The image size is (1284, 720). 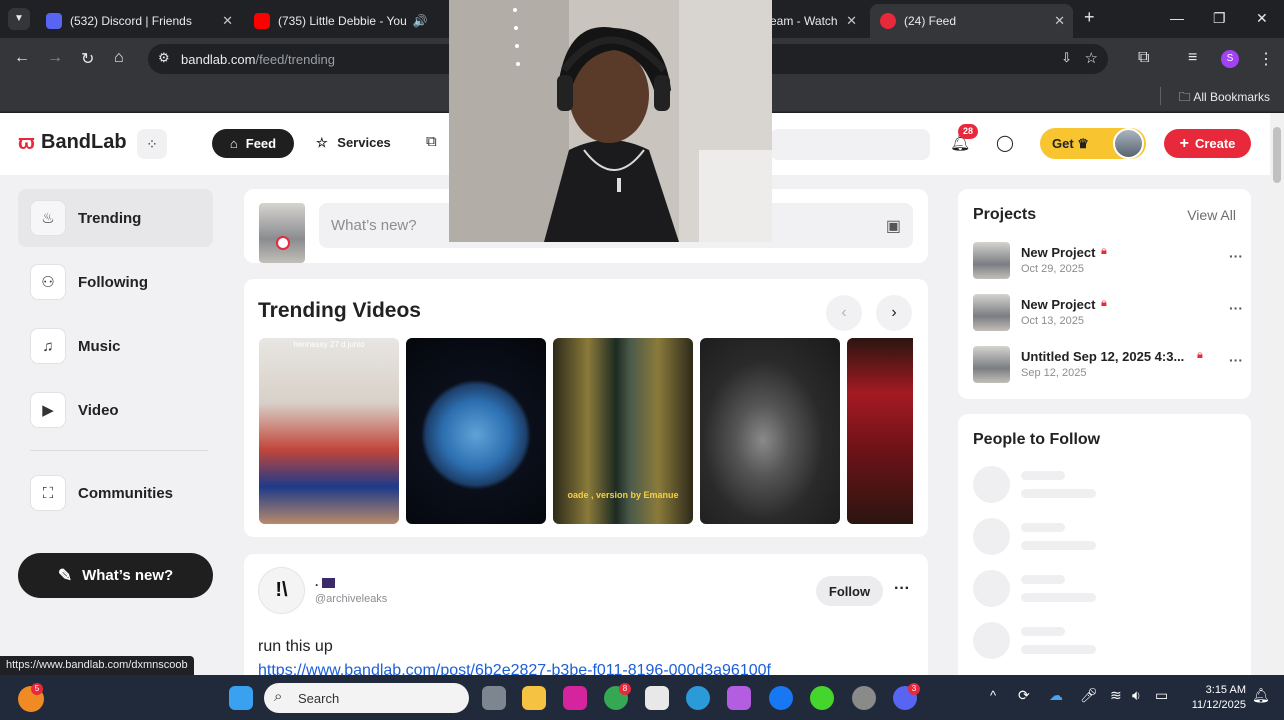 What do you see at coordinates (115, 218) in the screenshot?
I see `sidebar-item-trending: ♨ Trending` at bounding box center [115, 218].